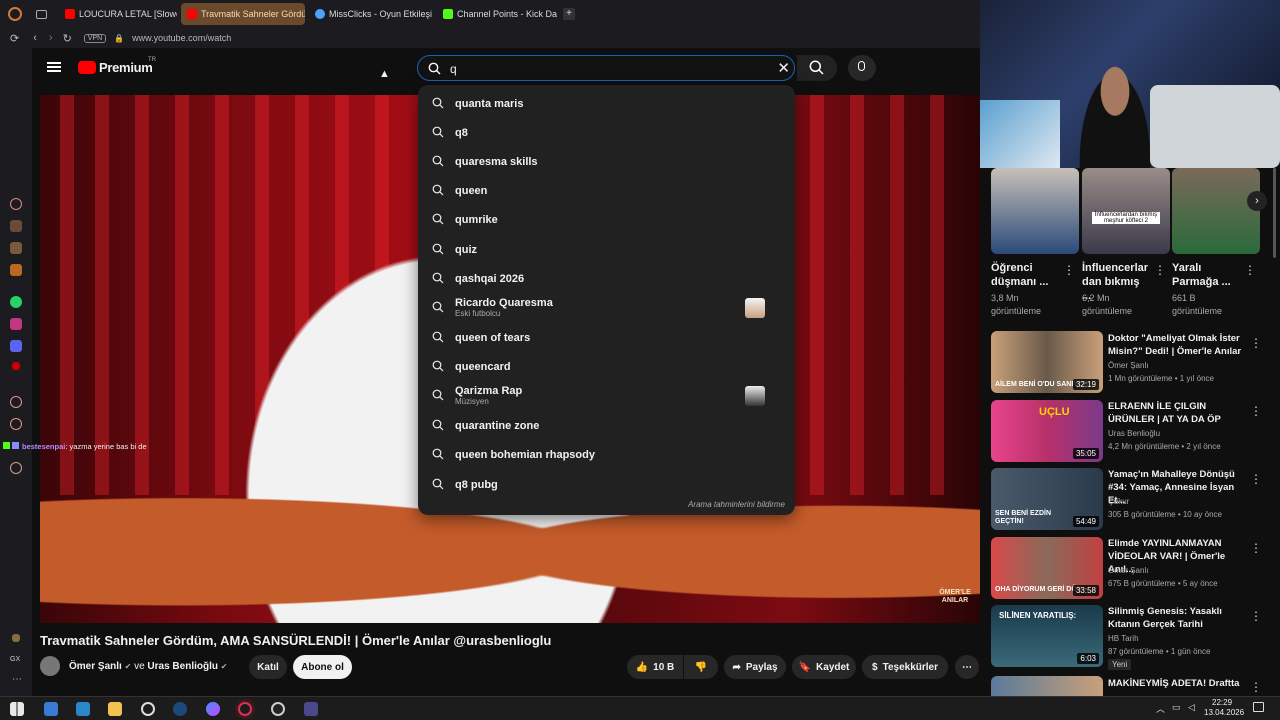 Image resolution: width=1280 pixels, height=720 pixels. What do you see at coordinates (15, 659) in the screenshot?
I see `gx-icon: GX` at bounding box center [15, 659].